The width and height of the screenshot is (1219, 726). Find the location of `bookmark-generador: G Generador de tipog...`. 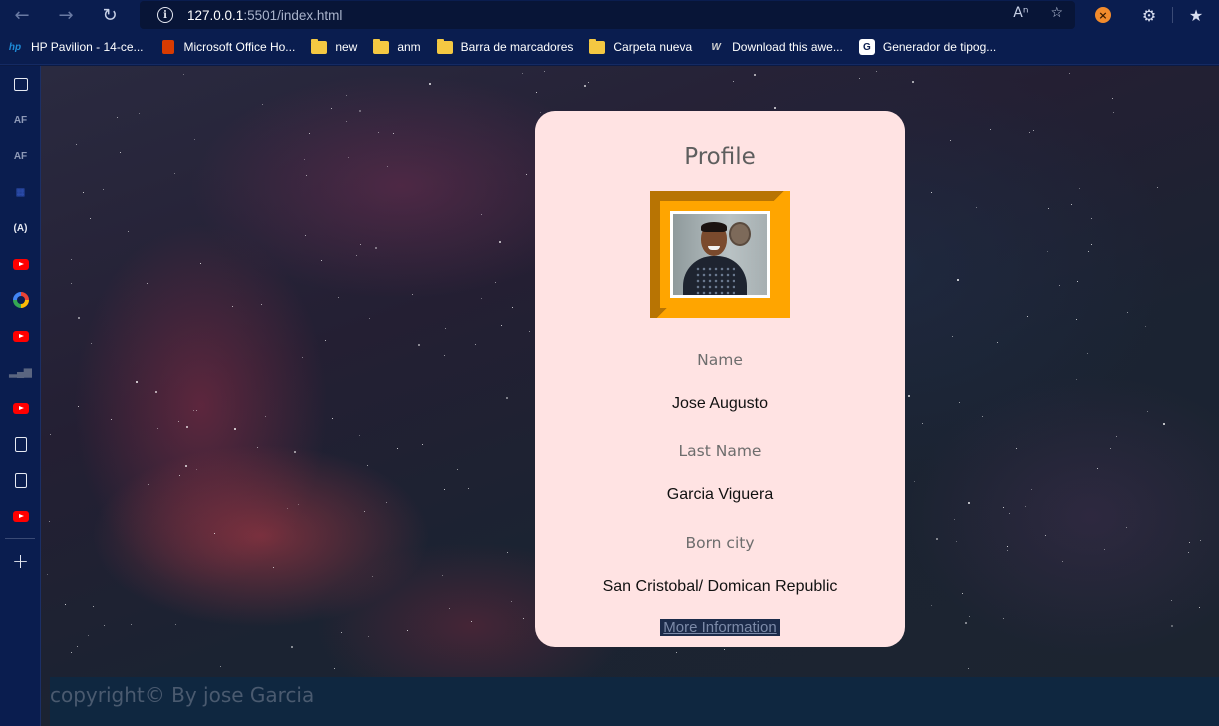

bookmark-generador: G Generador de tipog... is located at coordinates (931, 47).